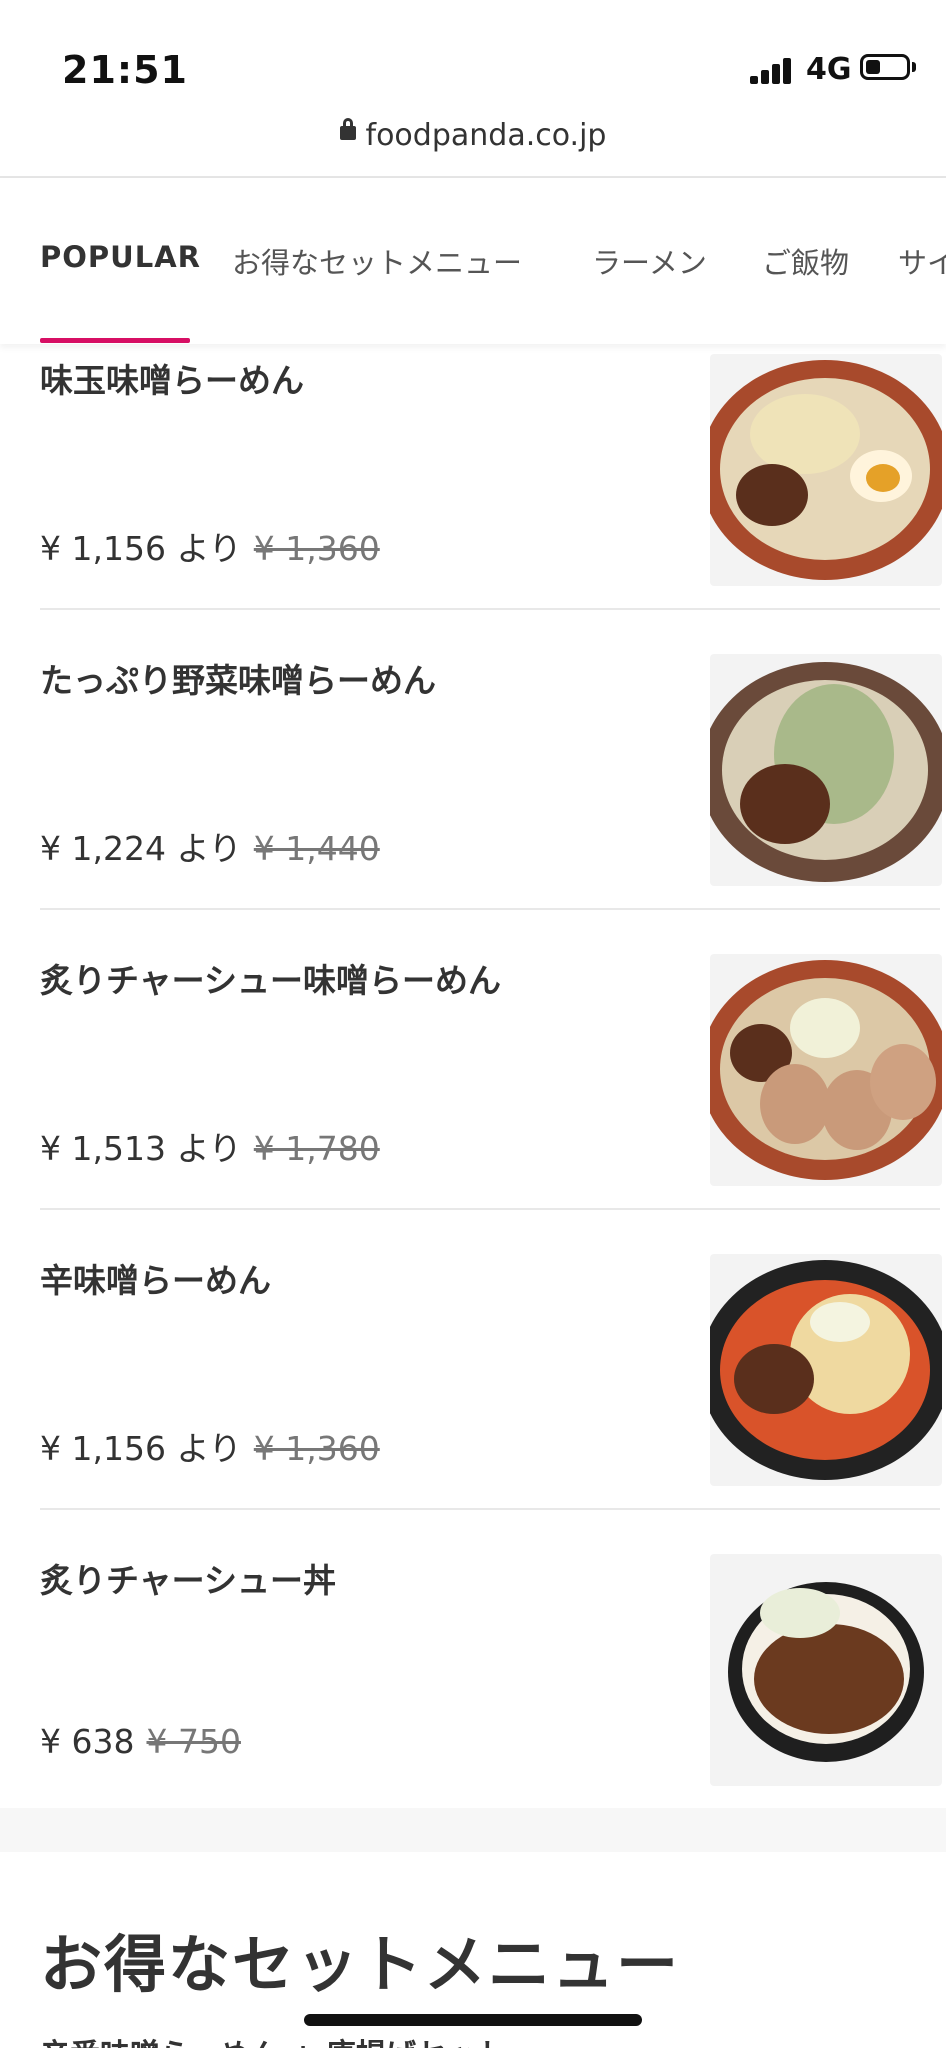  I want to click on network-type: 4G, so click(829, 69).